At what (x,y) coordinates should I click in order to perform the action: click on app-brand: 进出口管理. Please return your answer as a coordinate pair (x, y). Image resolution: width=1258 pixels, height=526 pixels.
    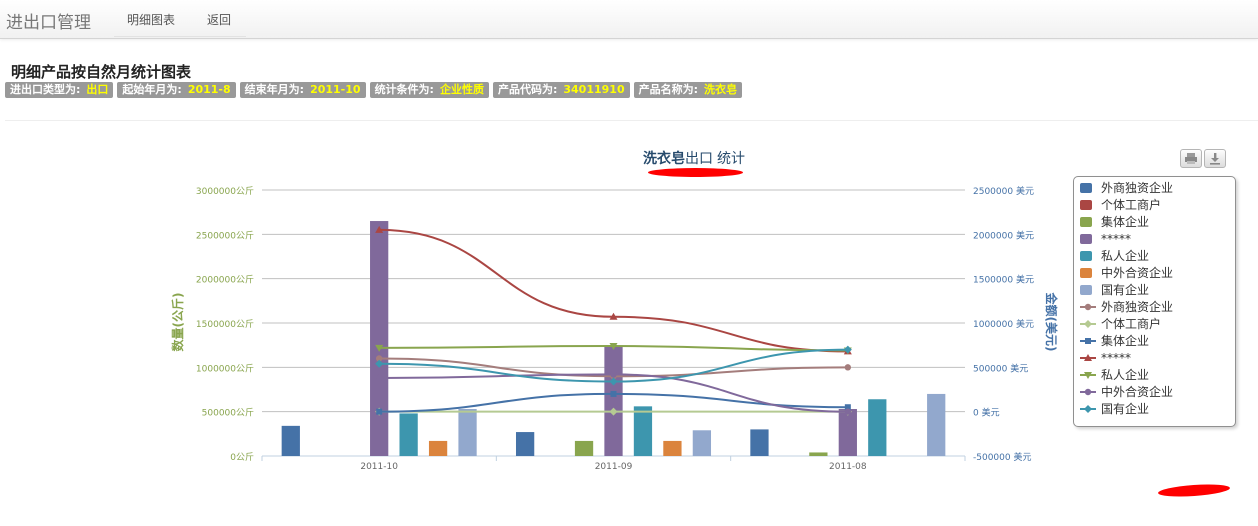
    Looking at the image, I should click on (48, 20).